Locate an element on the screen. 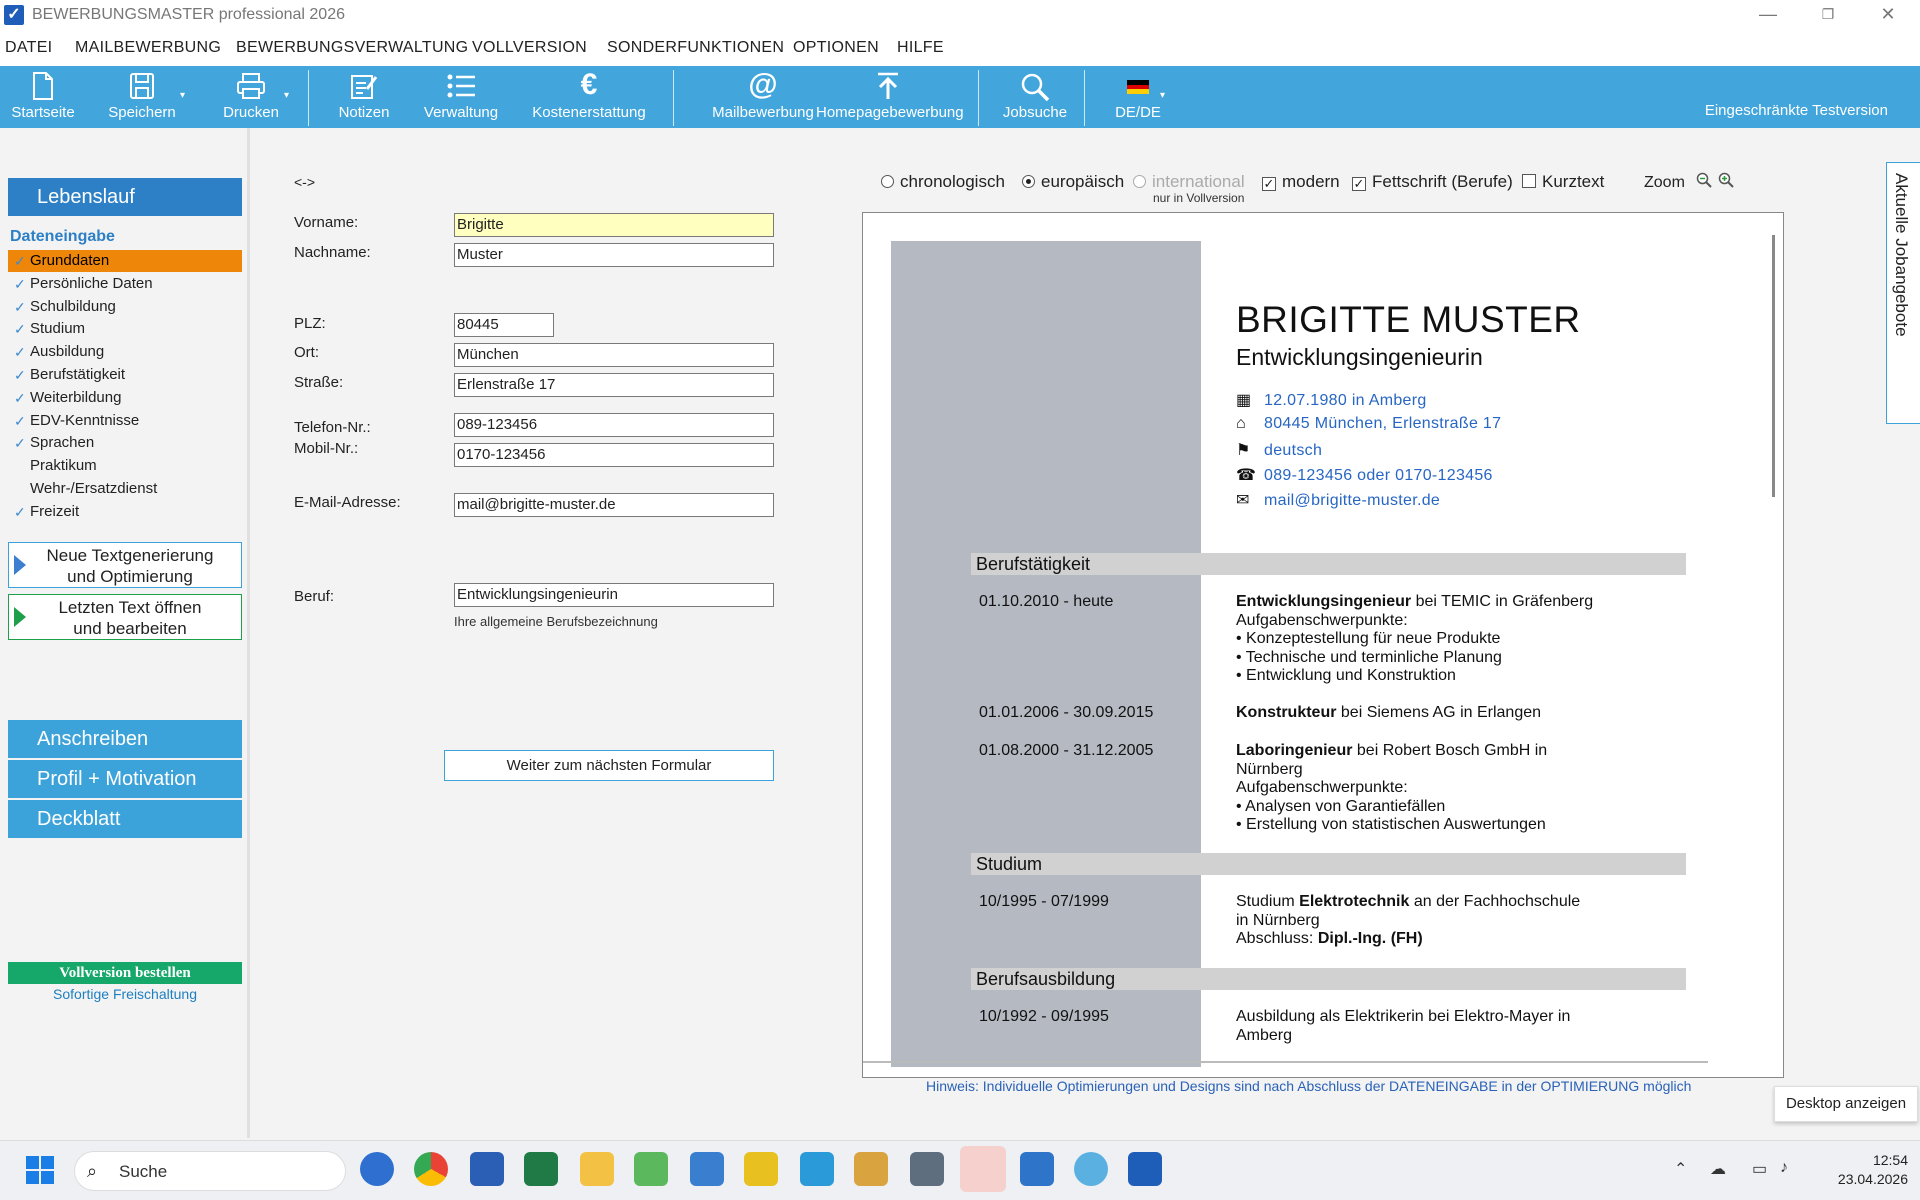  maximize-button: ❐ is located at coordinates (1828, 15).